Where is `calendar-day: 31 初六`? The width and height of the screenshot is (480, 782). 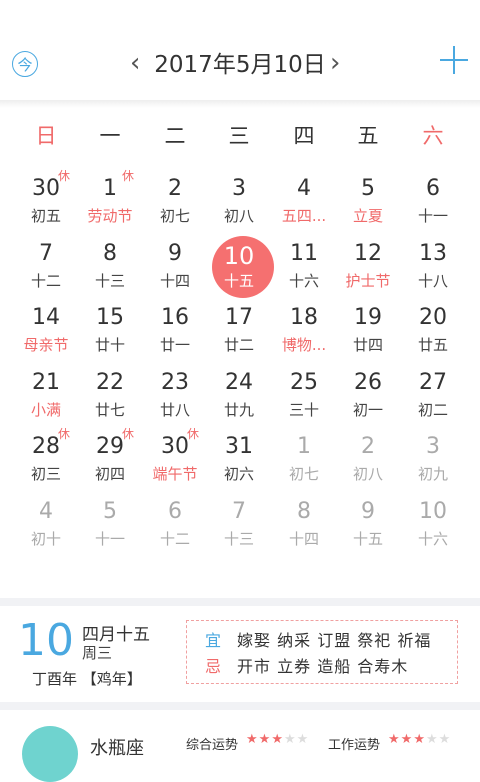
calendar-day: 31 初六 is located at coordinates (239, 460).